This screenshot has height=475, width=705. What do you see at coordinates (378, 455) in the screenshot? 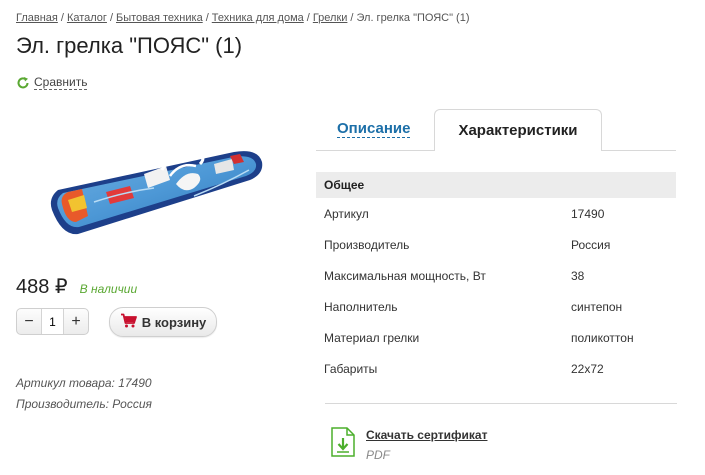
I see `certificate-file-type: PDF` at bounding box center [378, 455].